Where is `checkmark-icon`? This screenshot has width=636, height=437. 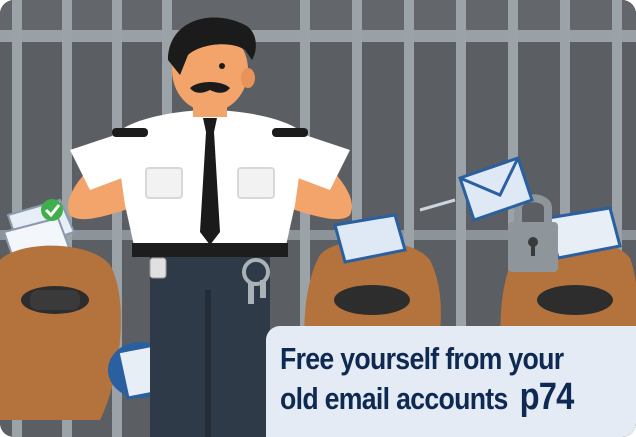
checkmark-icon is located at coordinates (52, 210).